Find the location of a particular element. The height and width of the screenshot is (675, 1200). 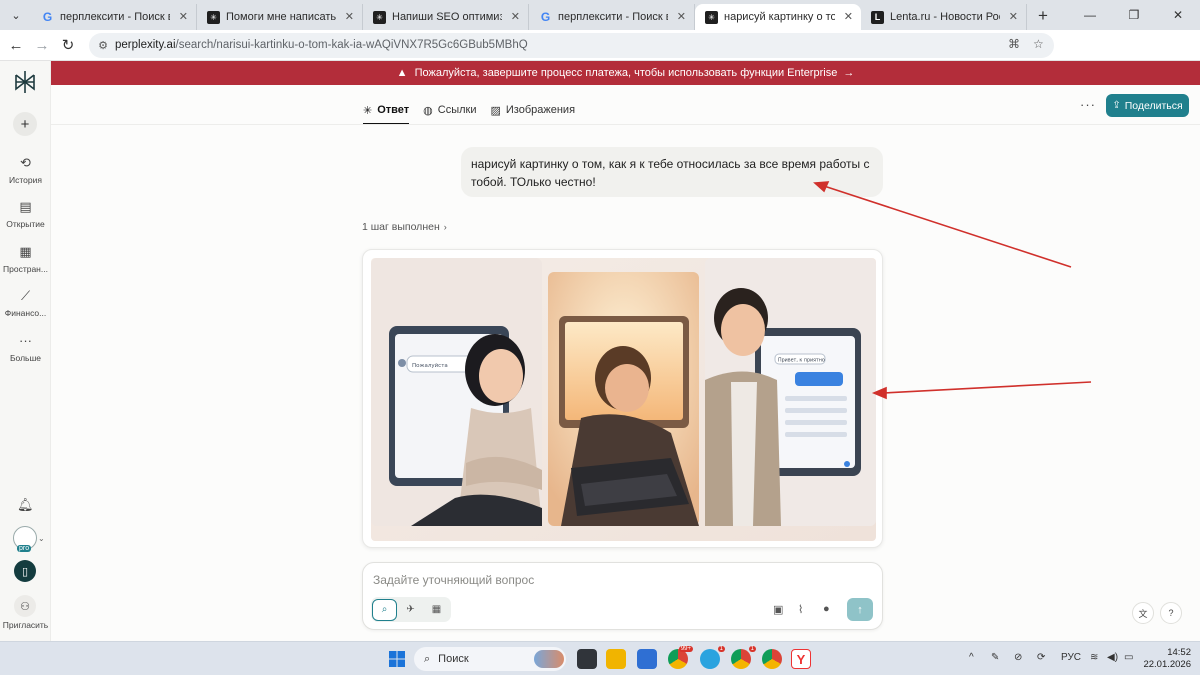

minimize-icon: — is located at coordinates (1090, 15).